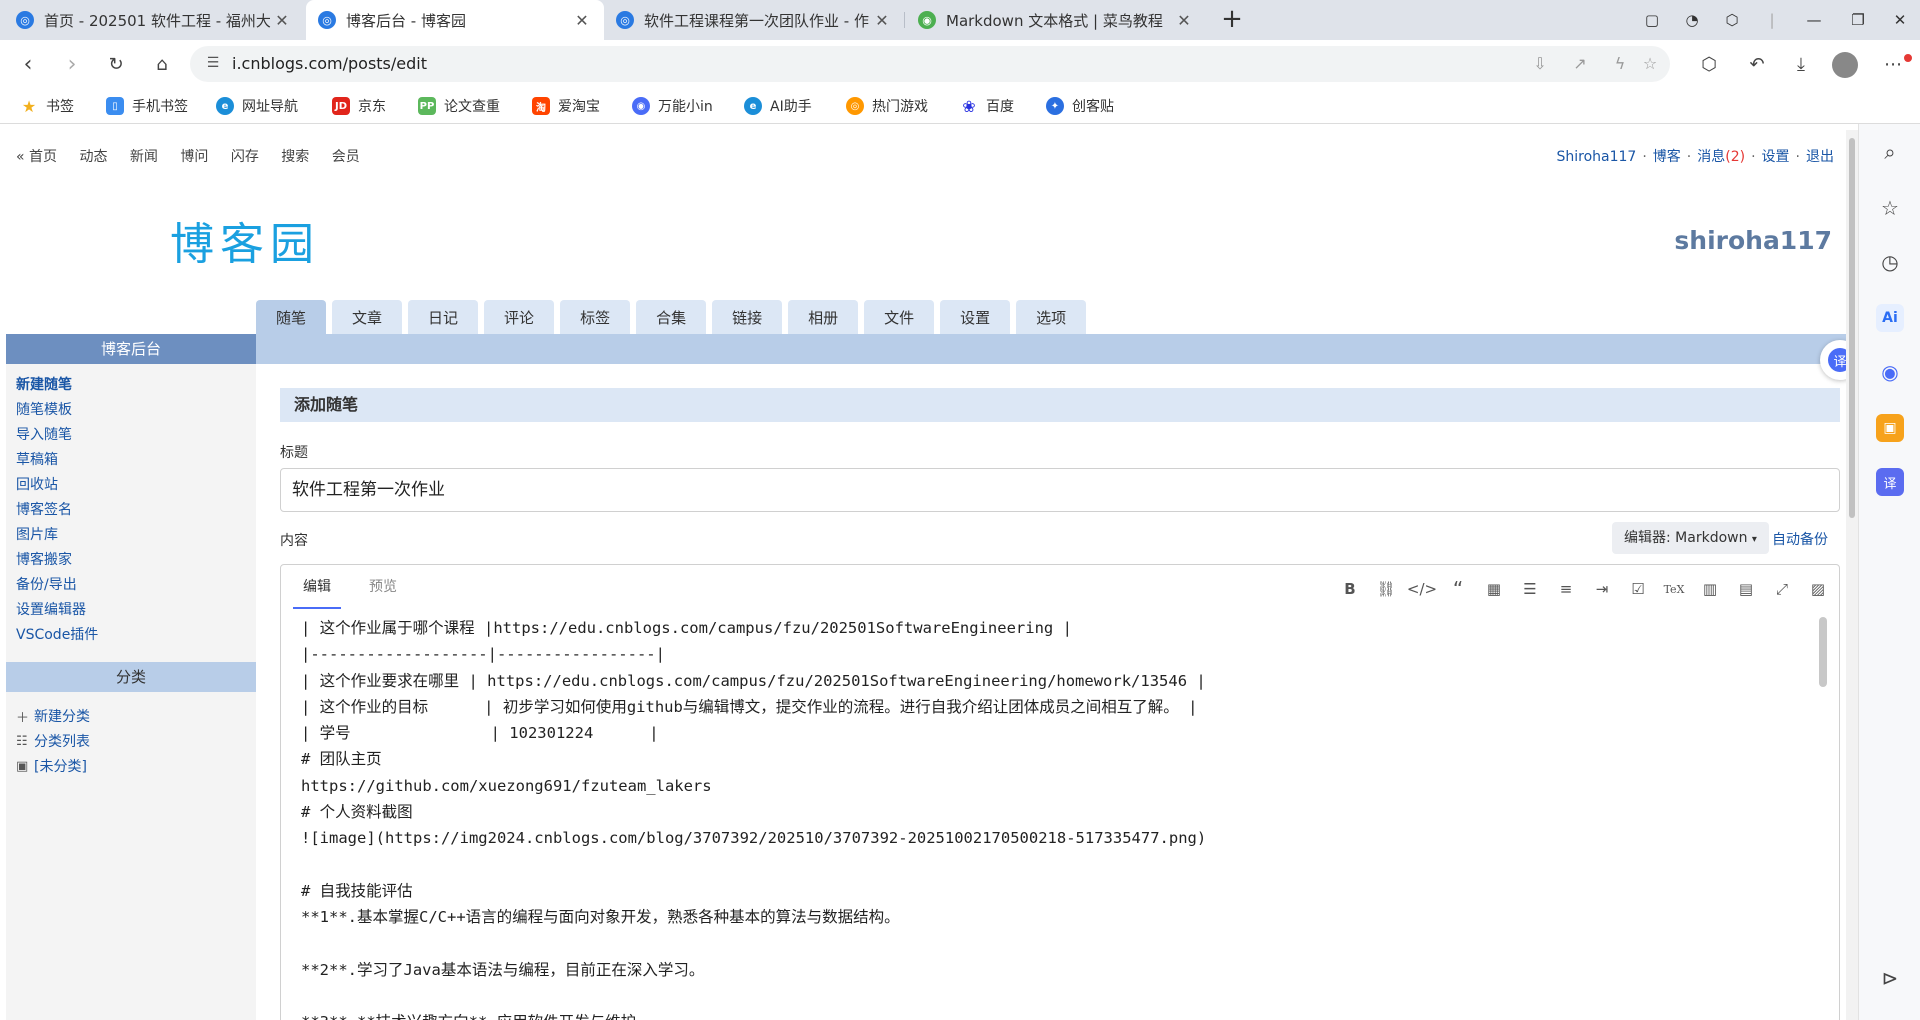 The width and height of the screenshot is (1920, 1020). I want to click on editor-type-select: 编辑器: Markdown ▾, so click(1690, 538).